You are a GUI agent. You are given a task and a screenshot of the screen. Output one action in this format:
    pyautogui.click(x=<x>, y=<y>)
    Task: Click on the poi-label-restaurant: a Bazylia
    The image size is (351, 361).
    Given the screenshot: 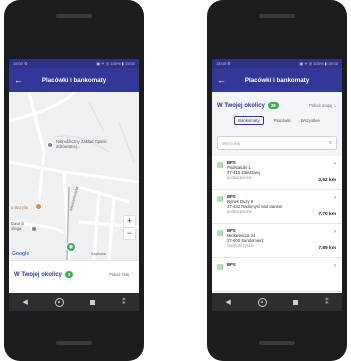 What is the action you would take?
    pyautogui.click(x=19, y=207)
    